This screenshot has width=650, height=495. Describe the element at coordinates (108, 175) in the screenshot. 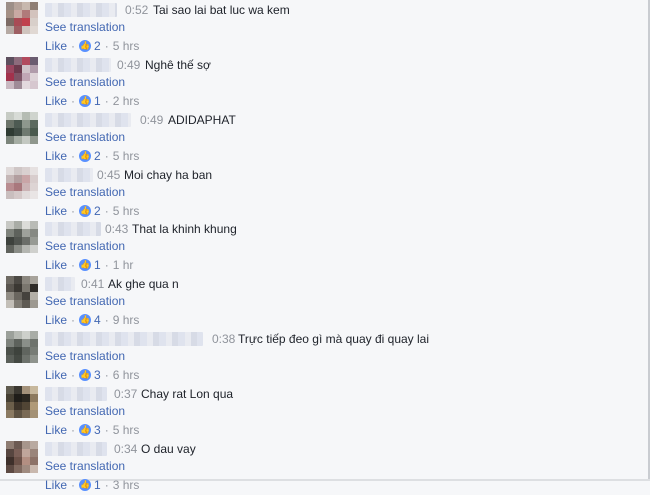

I see `video-timestamp: 0:45` at that location.